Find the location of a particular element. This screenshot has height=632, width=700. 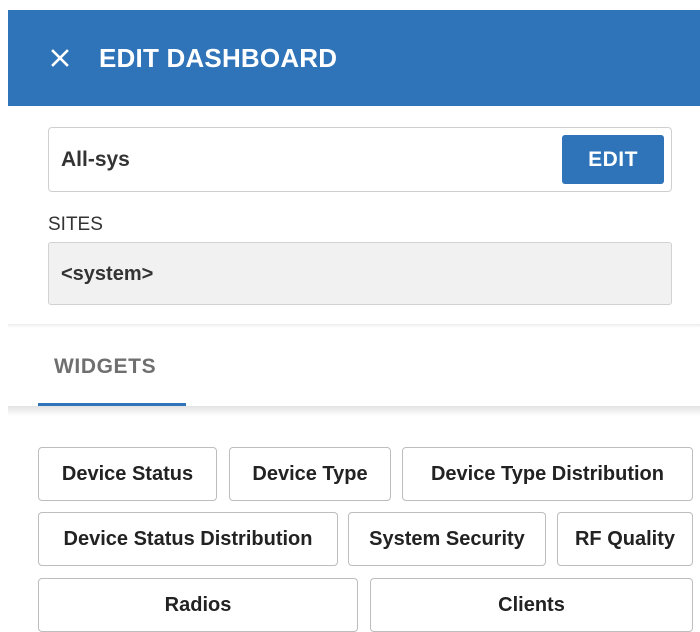

widget-clients: Clients is located at coordinates (531, 605).